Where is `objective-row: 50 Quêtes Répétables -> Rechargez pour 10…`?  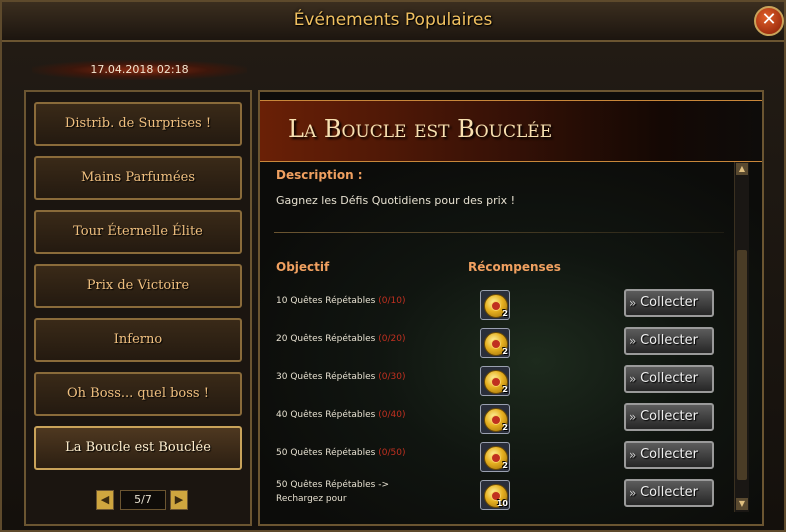 objective-row: 50 Quêtes Répétables -> Rechargez pour 10… is located at coordinates (511, 497).